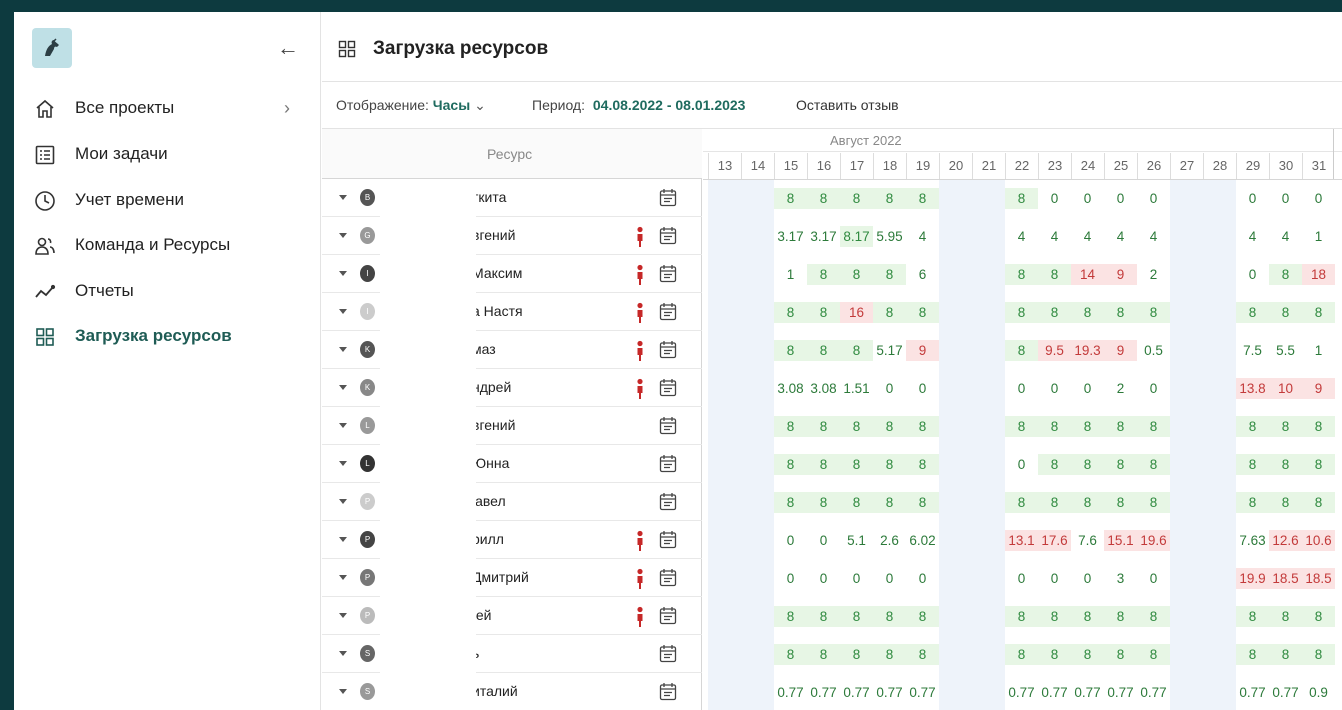 This screenshot has width=1342, height=710. What do you see at coordinates (823, 236) in the screenshot?
I see `load-cell: 3.17` at bounding box center [823, 236].